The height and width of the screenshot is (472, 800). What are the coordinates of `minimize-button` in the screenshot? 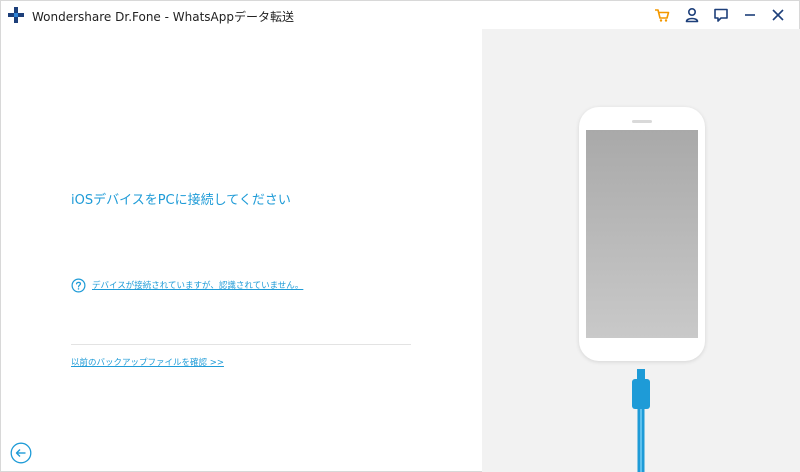 It's located at (750, 15).